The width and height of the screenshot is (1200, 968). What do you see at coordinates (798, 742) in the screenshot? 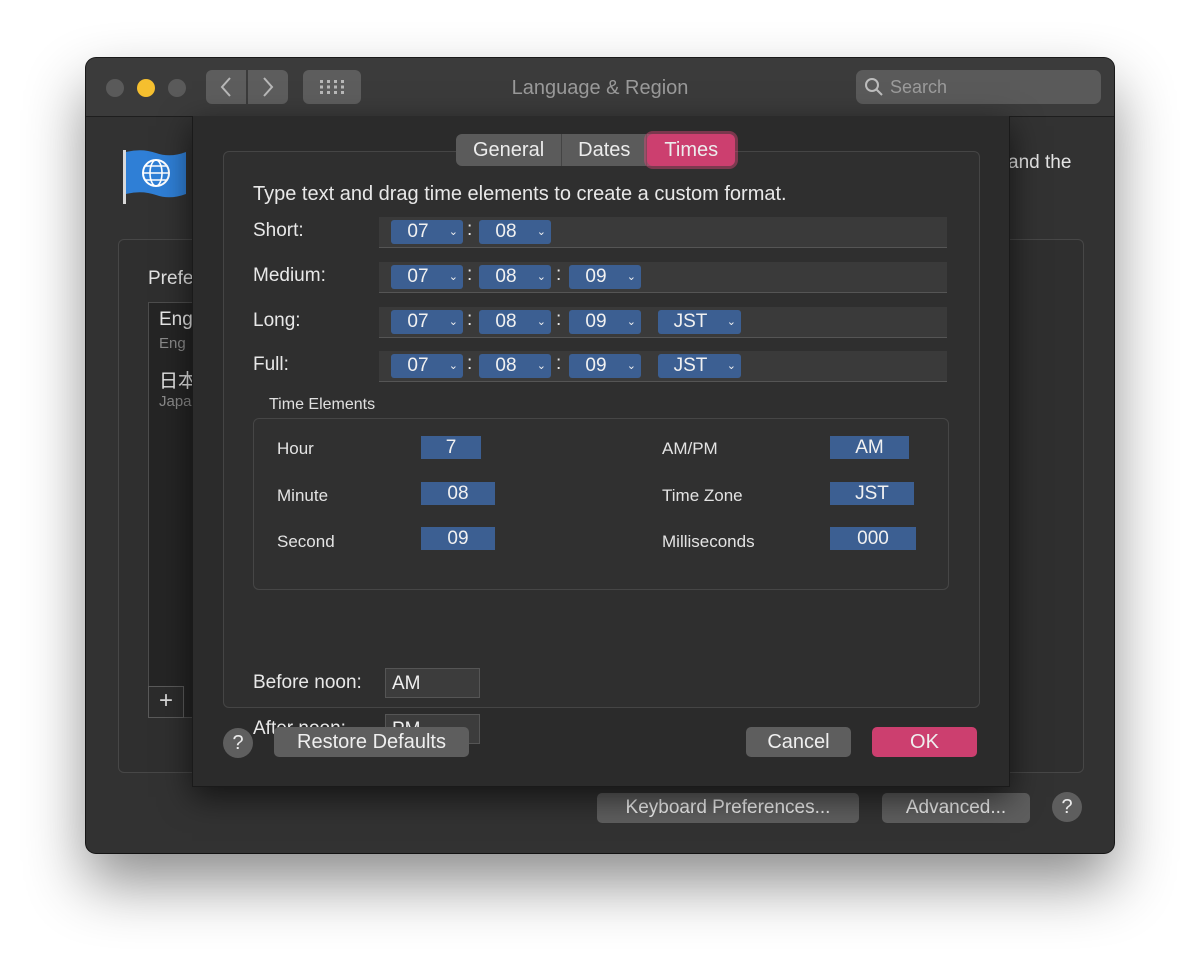
I see `cancel-button: Cancel` at bounding box center [798, 742].